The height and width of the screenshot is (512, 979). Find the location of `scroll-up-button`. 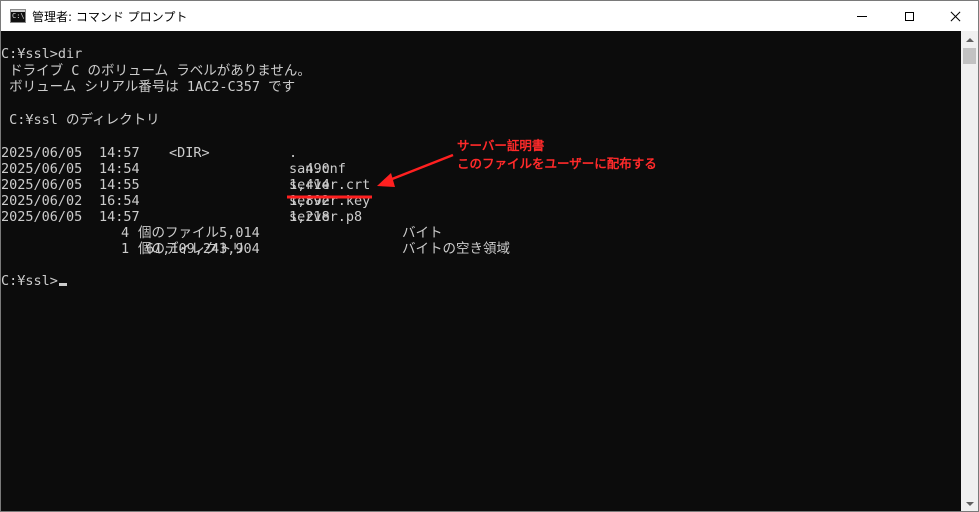

scroll-up-button is located at coordinates (969, 39).